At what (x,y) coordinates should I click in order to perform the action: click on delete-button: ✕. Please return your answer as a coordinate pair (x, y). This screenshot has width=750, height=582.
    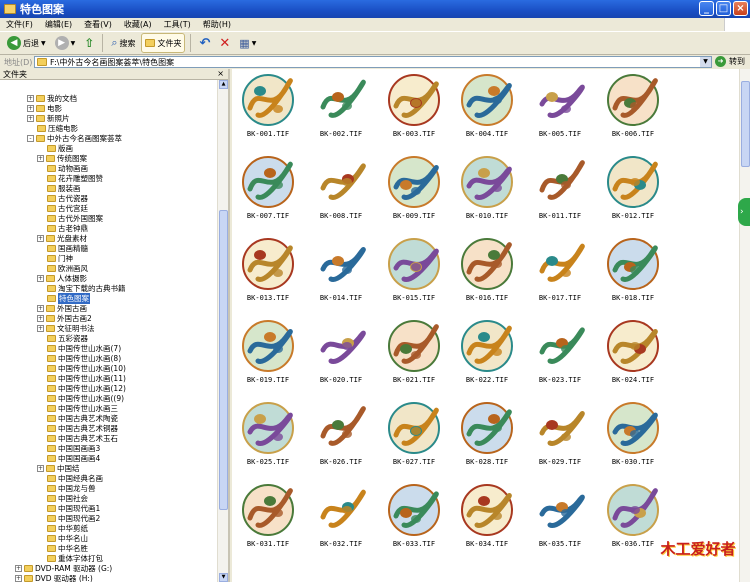
    Looking at the image, I should click on (224, 43).